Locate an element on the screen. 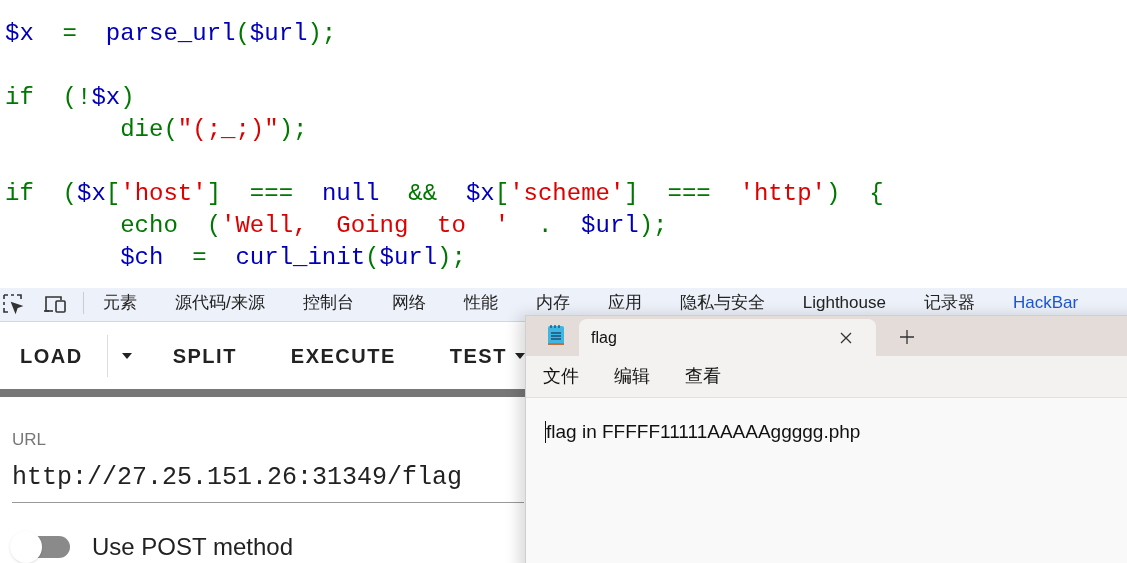 This screenshot has width=1127, height=563. tab-title: flag is located at coordinates (604, 337).